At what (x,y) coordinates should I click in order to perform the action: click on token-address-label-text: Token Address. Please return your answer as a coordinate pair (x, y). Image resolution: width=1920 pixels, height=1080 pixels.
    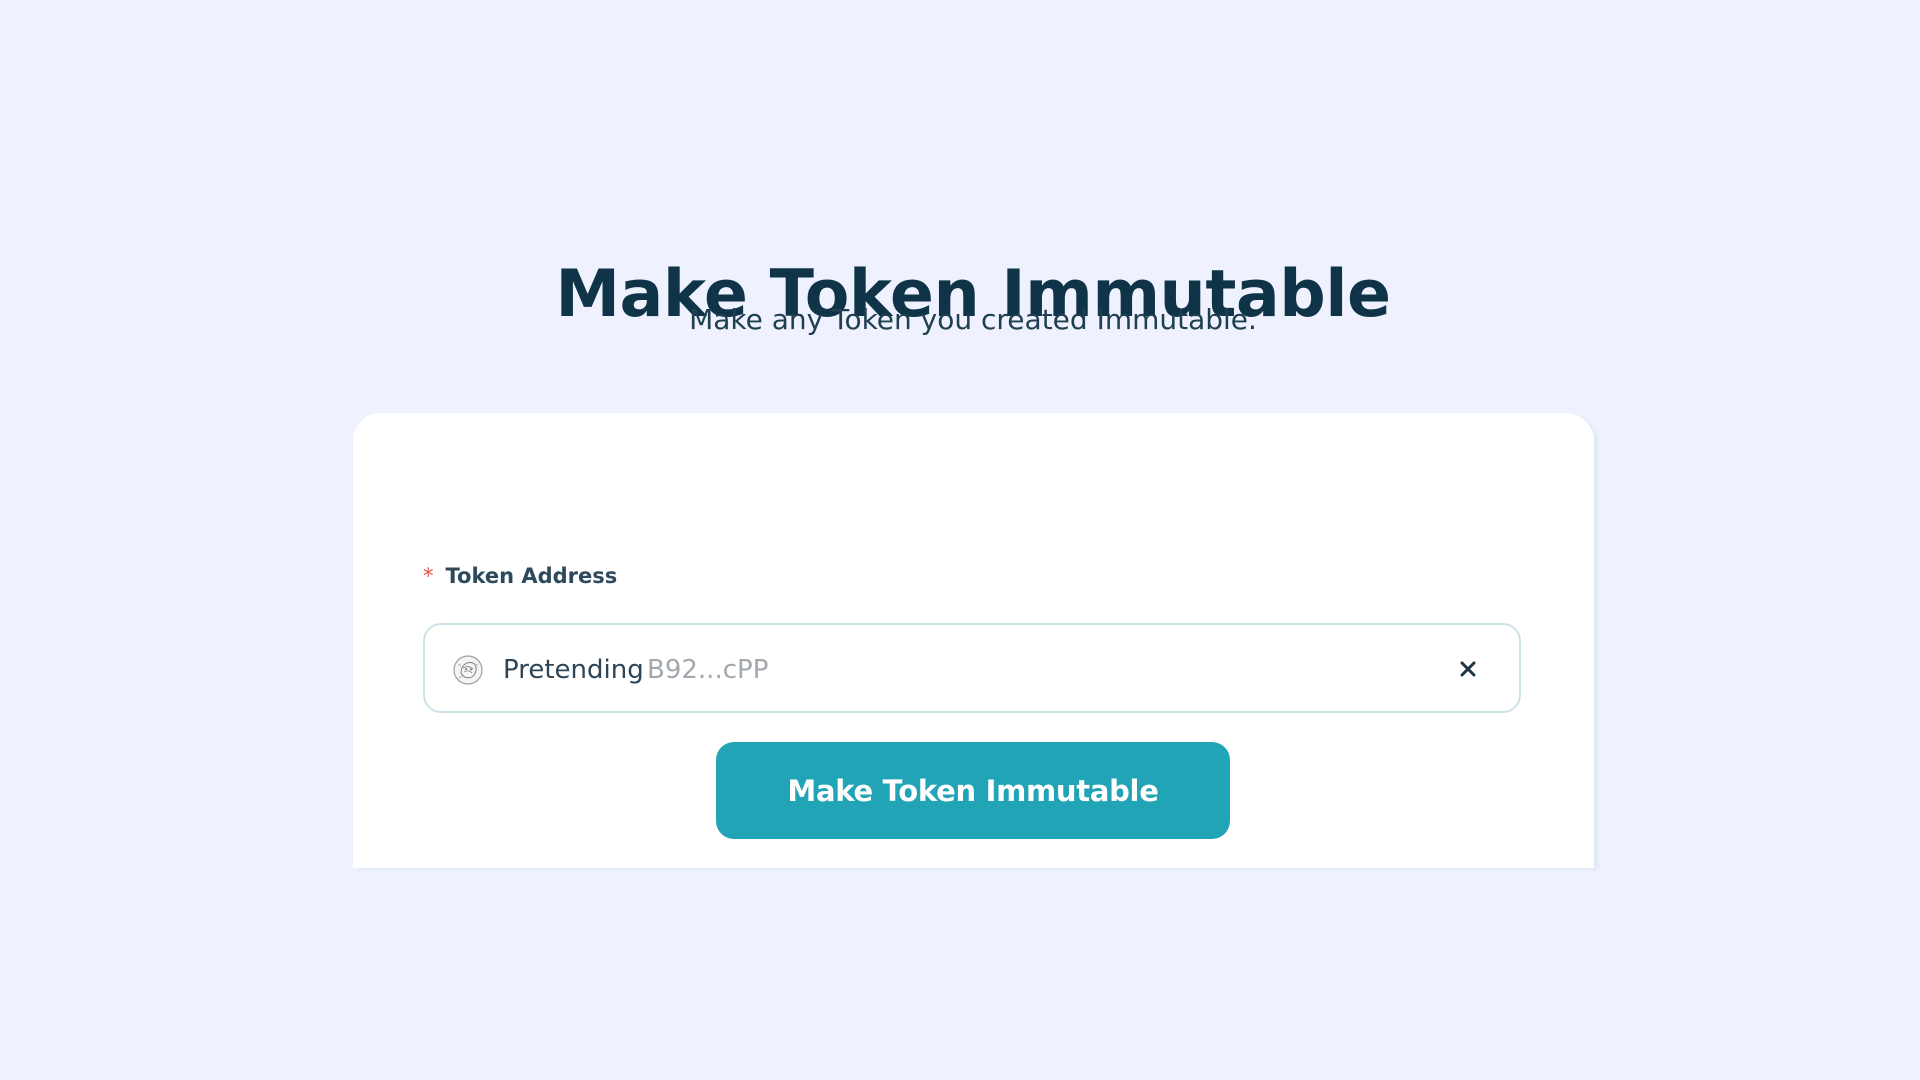
    Looking at the image, I should click on (531, 576).